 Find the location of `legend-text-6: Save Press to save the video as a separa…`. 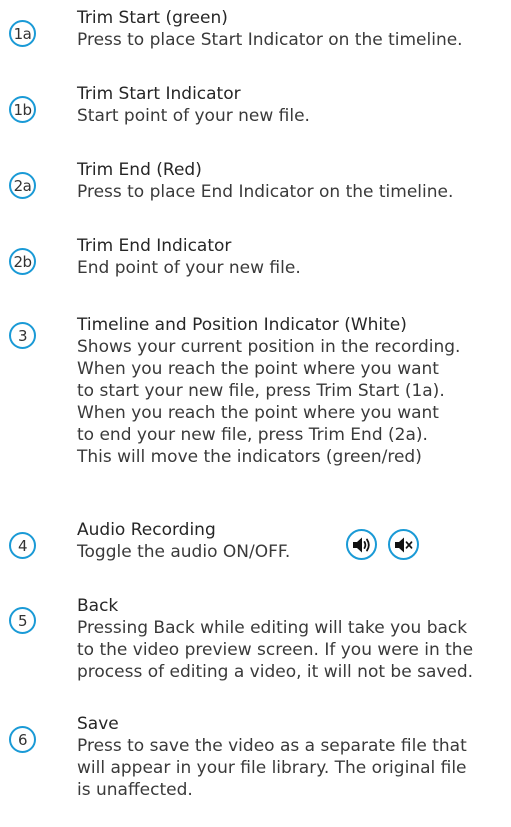

legend-text-6: Save Press to save the video as a separa… is located at coordinates (272, 757).